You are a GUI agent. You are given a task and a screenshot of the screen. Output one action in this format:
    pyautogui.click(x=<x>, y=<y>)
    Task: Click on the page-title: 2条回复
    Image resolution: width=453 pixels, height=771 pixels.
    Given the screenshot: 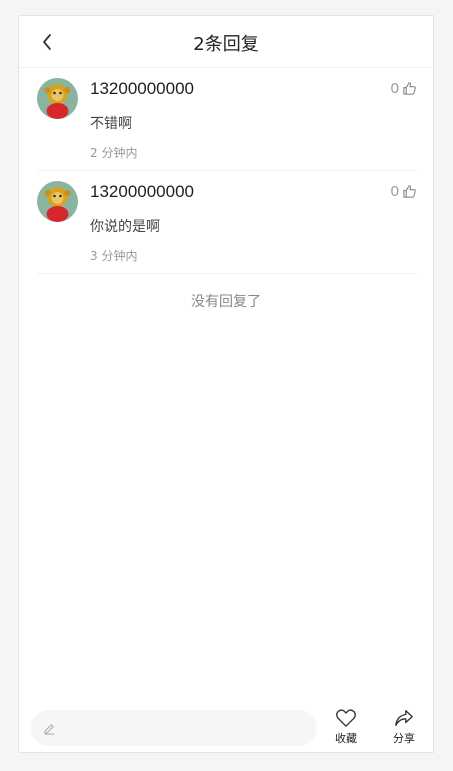 What is the action you would take?
    pyautogui.click(x=226, y=44)
    